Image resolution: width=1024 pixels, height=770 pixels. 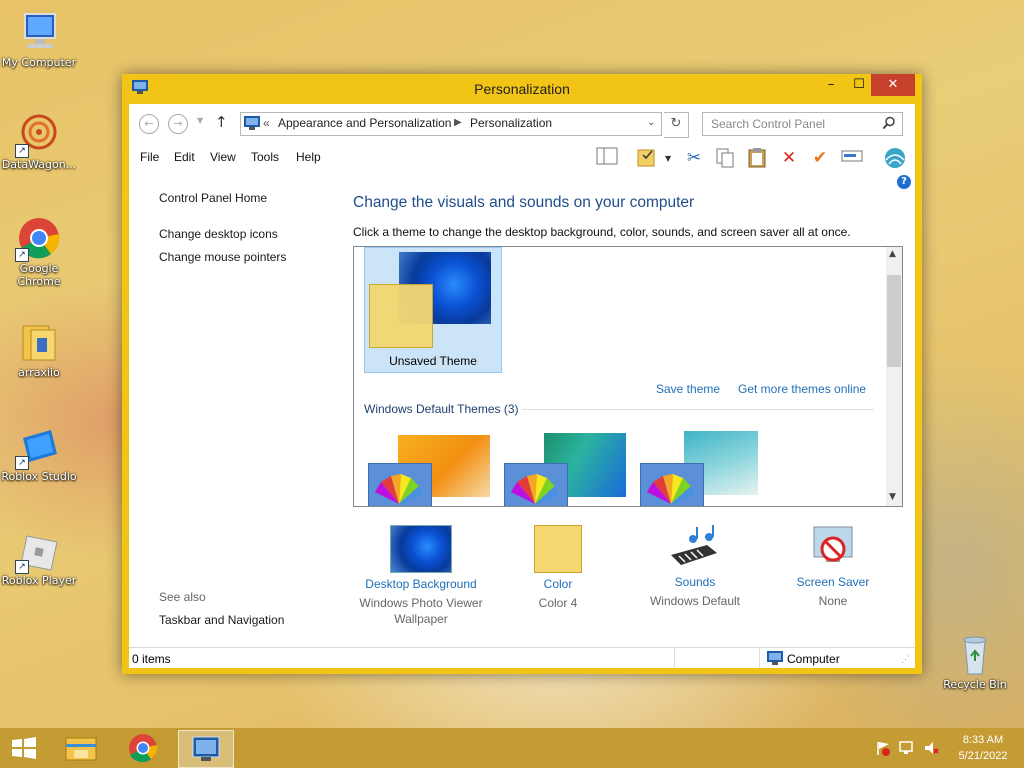 I want to click on desktop-icon-google-chrome: ↗ Google Chrome, so click(x=39, y=252).